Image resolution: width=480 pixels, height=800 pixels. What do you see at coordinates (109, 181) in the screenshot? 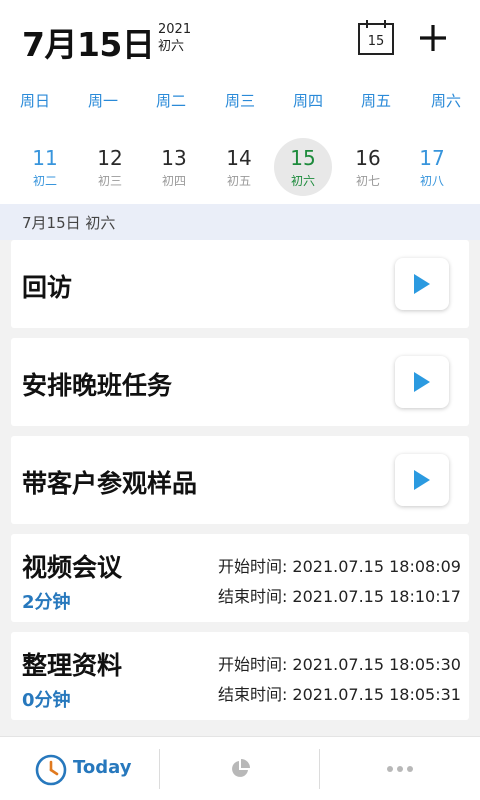
I see `day-lunar: 初三` at bounding box center [109, 181].